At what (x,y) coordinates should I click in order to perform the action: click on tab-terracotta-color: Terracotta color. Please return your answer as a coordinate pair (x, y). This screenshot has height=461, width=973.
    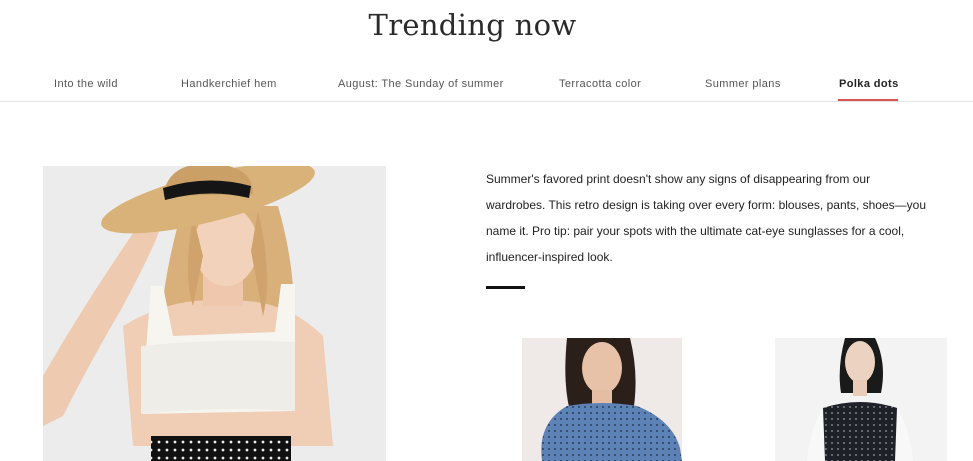
    Looking at the image, I should click on (600, 84).